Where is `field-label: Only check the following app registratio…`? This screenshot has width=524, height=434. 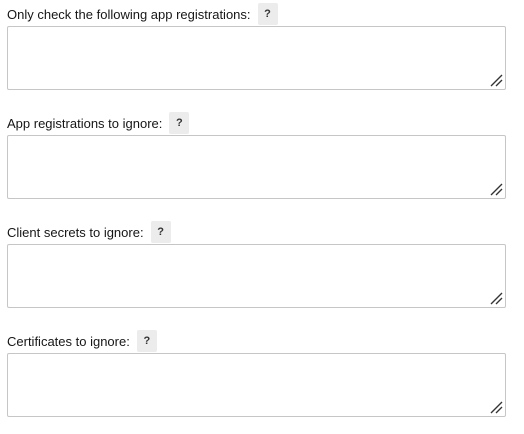 field-label: Only check the following app registratio… is located at coordinates (129, 14).